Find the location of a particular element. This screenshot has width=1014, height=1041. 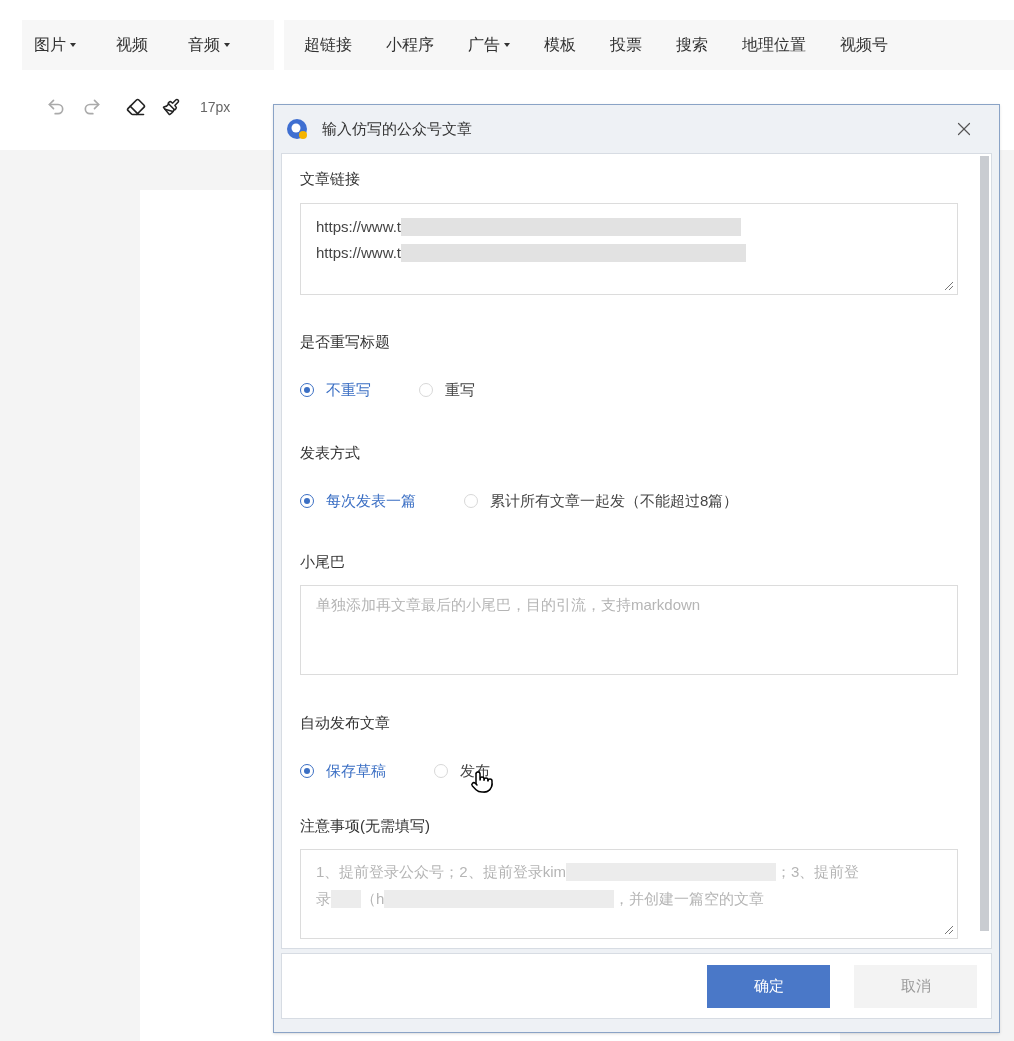

radio-option: 重写 is located at coordinates (447, 390).